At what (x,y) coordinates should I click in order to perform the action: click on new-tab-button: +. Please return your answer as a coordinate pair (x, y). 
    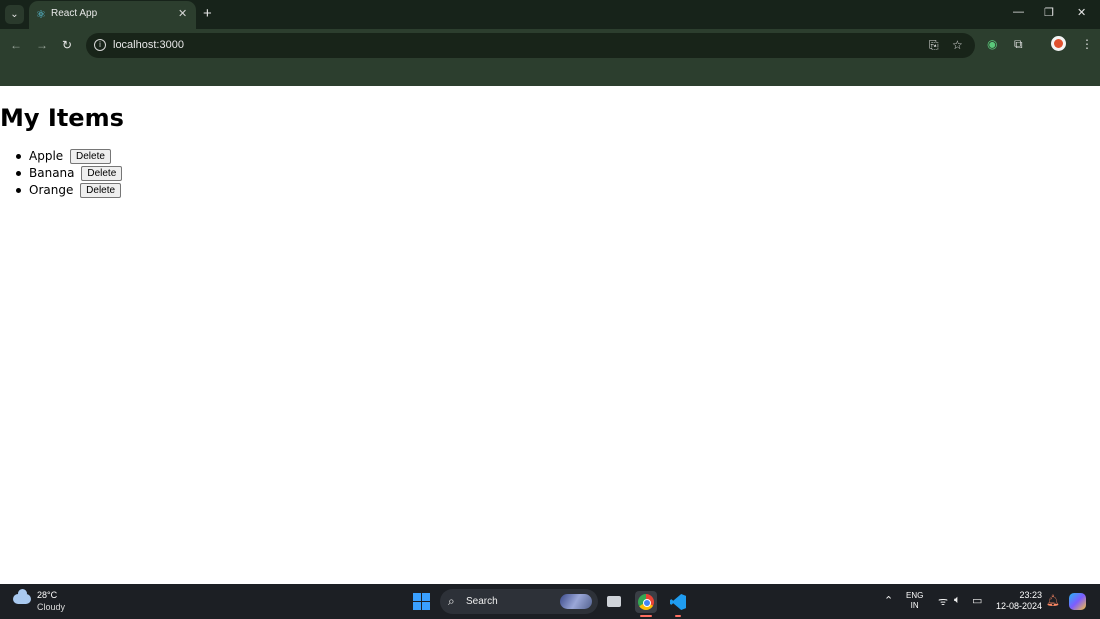
    Looking at the image, I should click on (207, 14).